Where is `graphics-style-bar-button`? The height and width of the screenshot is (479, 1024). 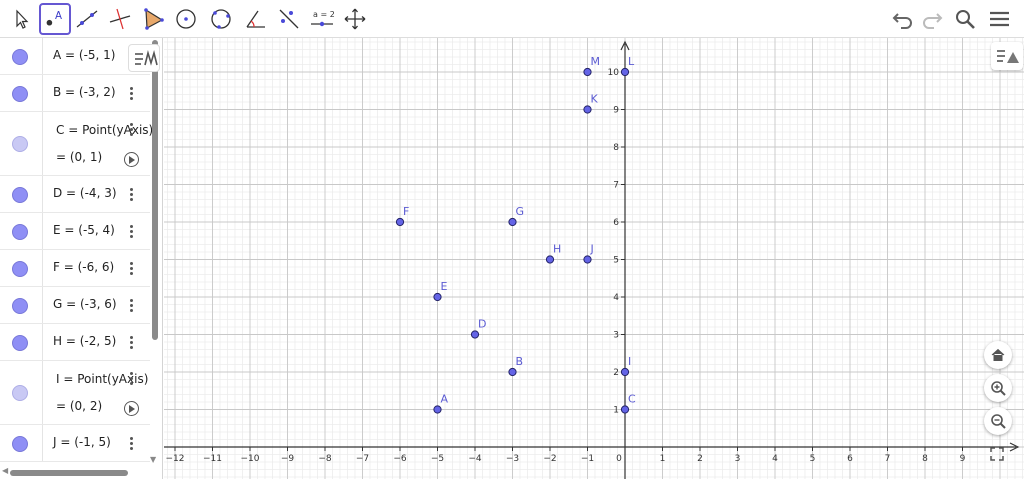
graphics-style-bar-button is located at coordinates (1007, 56).